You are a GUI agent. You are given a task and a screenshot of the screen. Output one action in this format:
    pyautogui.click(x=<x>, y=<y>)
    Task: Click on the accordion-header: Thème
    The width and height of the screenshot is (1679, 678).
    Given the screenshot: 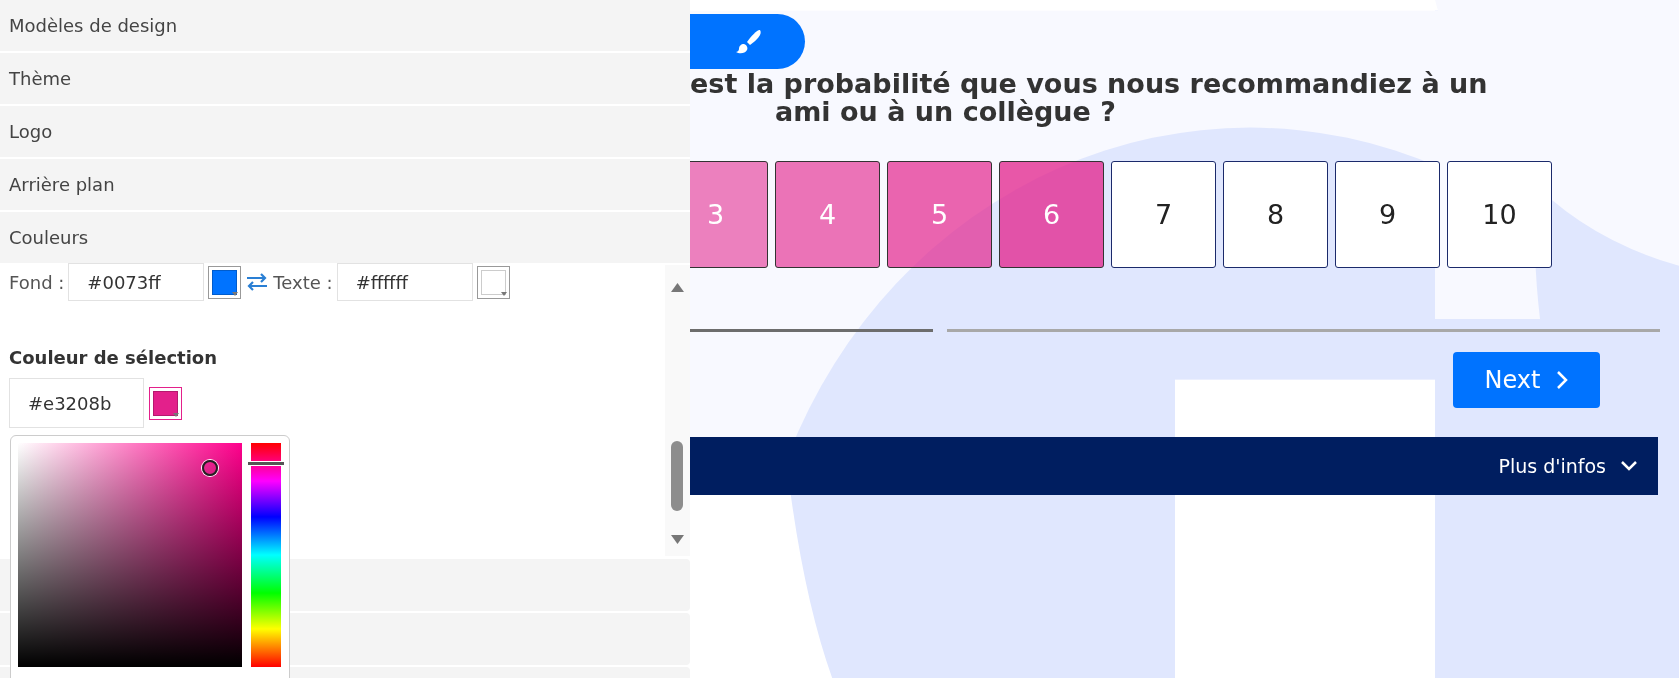 What is the action you would take?
    pyautogui.click(x=345, y=78)
    